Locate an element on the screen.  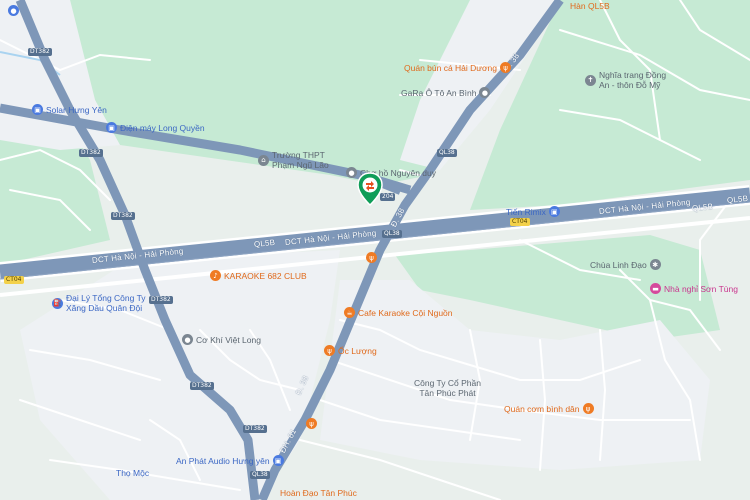
poi-label-1: Đại Lý Tổng Công Ty is located at coordinates (106, 298).